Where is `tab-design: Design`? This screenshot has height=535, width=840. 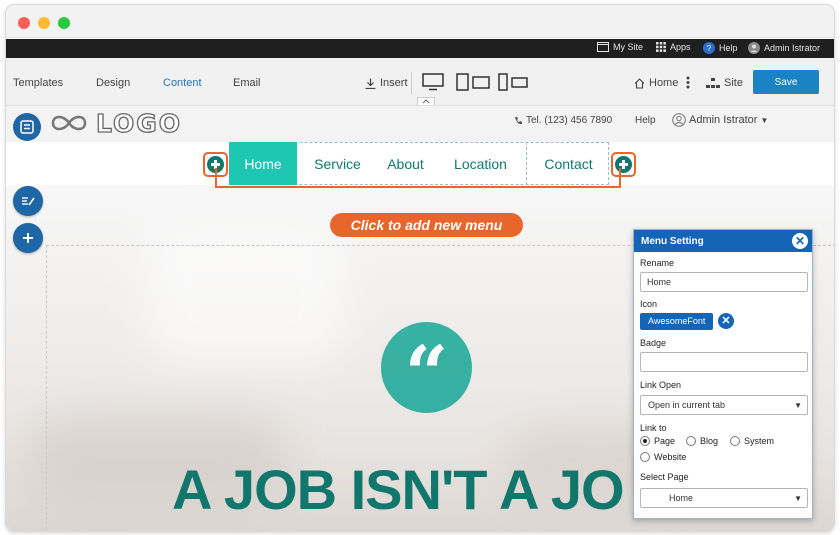 tab-design: Design is located at coordinates (113, 83).